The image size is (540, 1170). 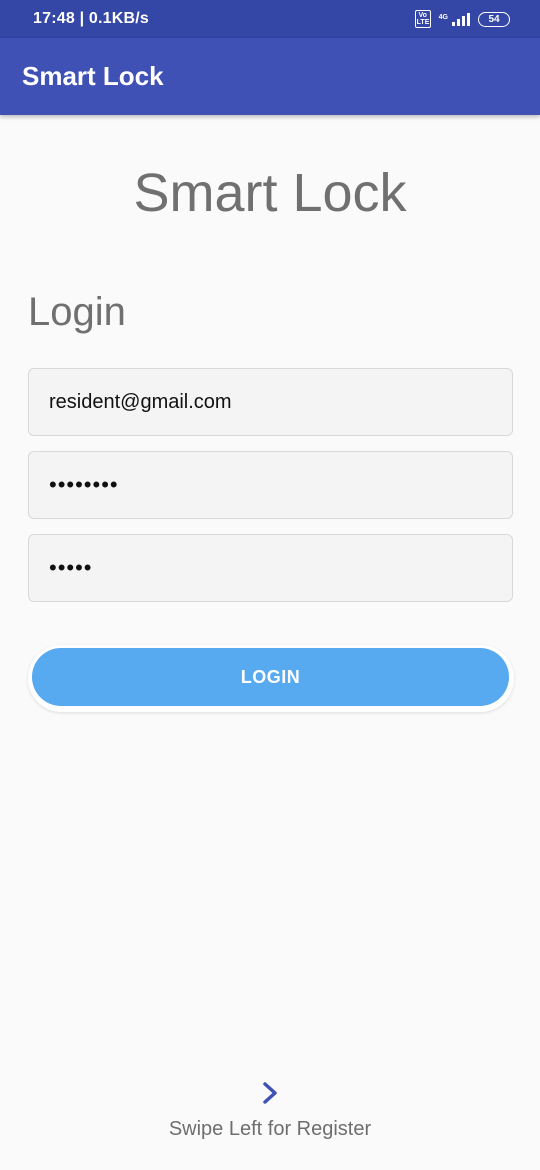 I want to click on status-time-speed: 17:48 | 0.1KB/s, so click(x=91, y=18).